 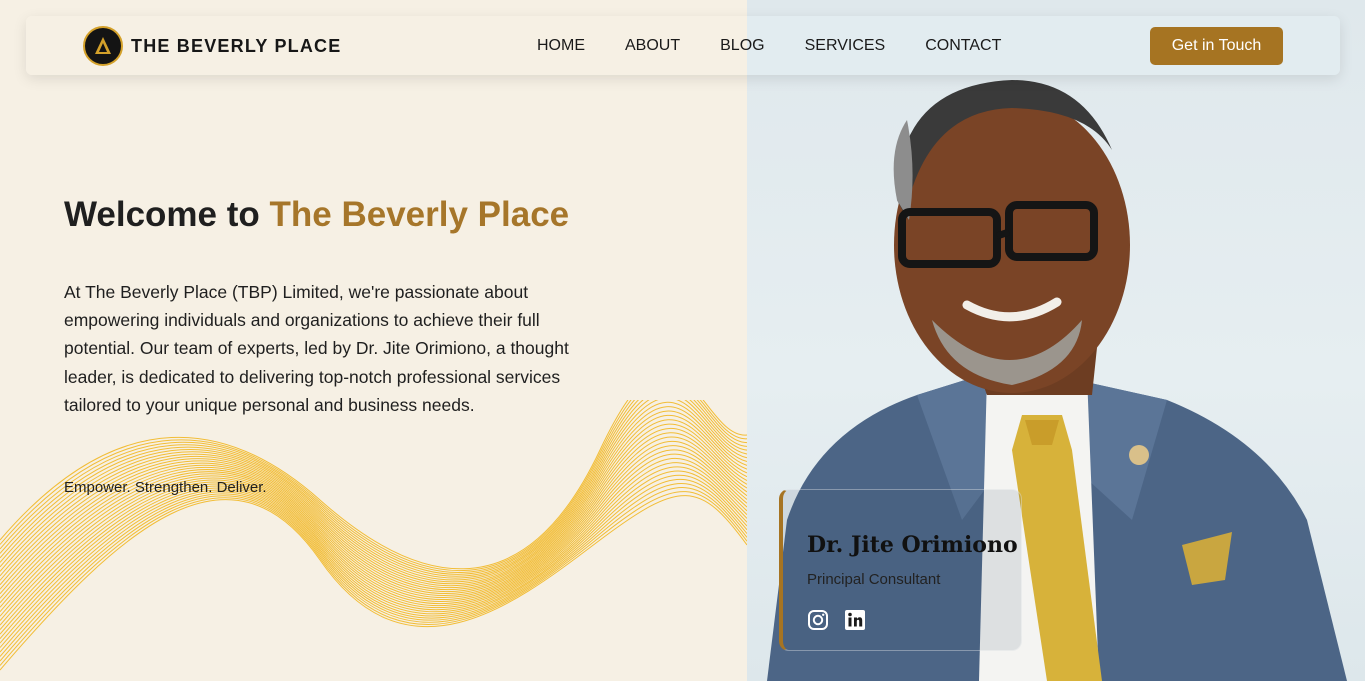 What do you see at coordinates (912, 545) in the screenshot?
I see `profile-name: Dr. Jite Orimiono` at bounding box center [912, 545].